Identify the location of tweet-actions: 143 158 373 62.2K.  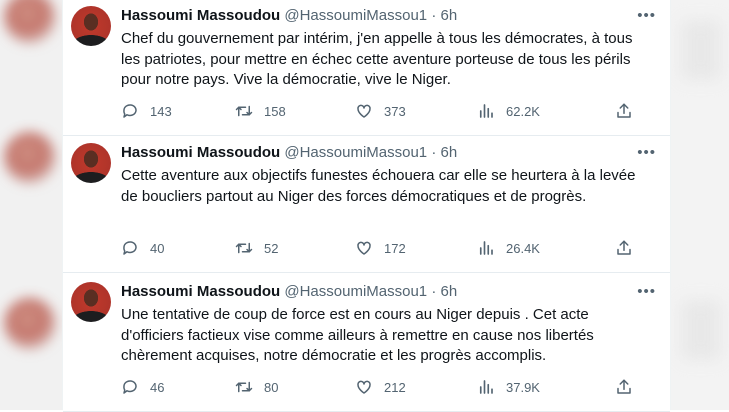
(381, 113).